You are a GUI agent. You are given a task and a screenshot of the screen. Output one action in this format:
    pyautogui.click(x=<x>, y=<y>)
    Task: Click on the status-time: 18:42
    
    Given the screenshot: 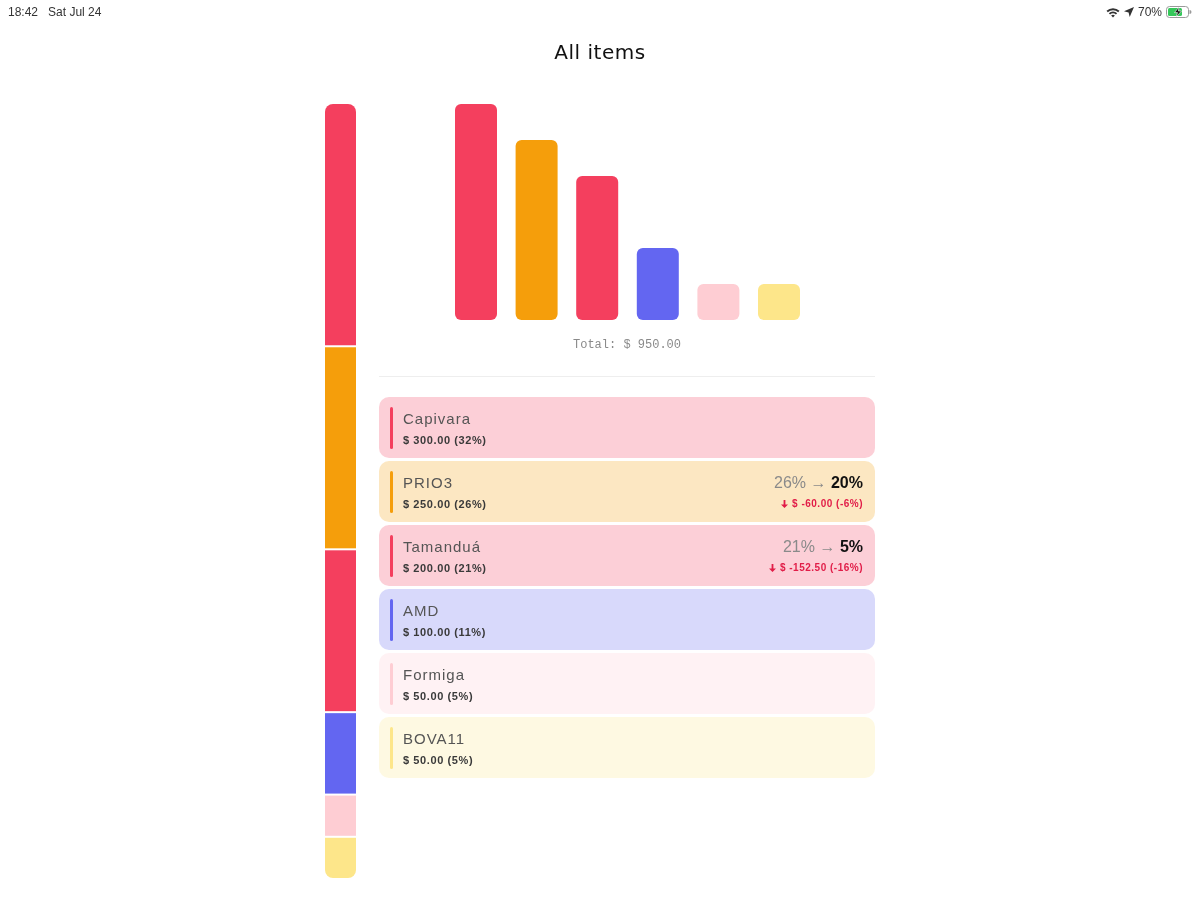 What is the action you would take?
    pyautogui.click(x=23, y=12)
    